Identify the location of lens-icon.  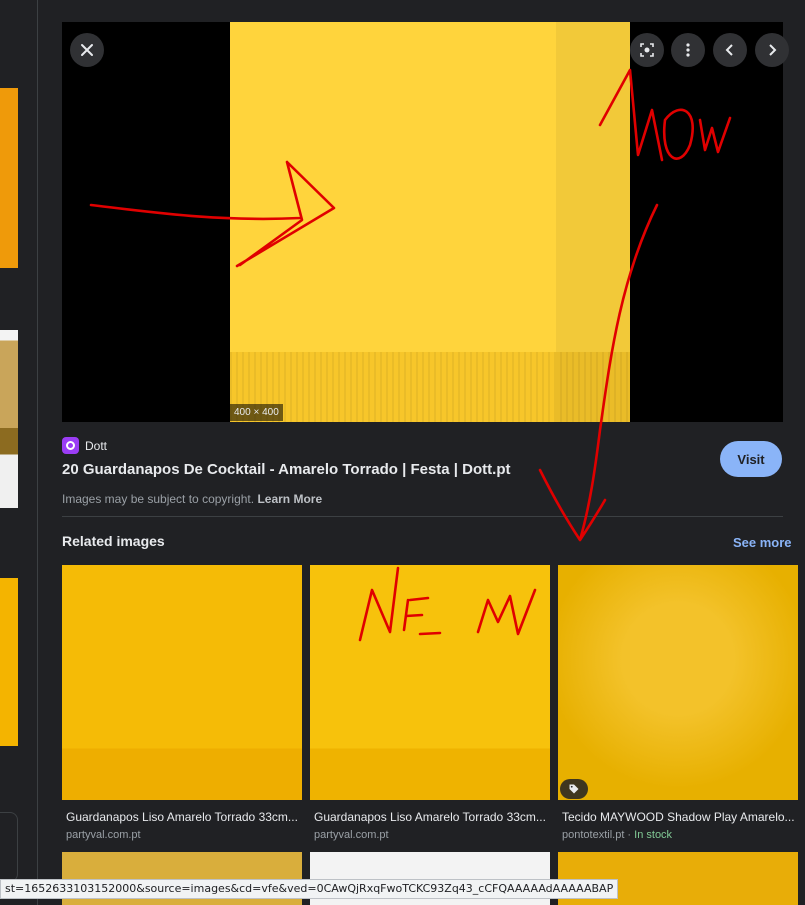
(647, 50).